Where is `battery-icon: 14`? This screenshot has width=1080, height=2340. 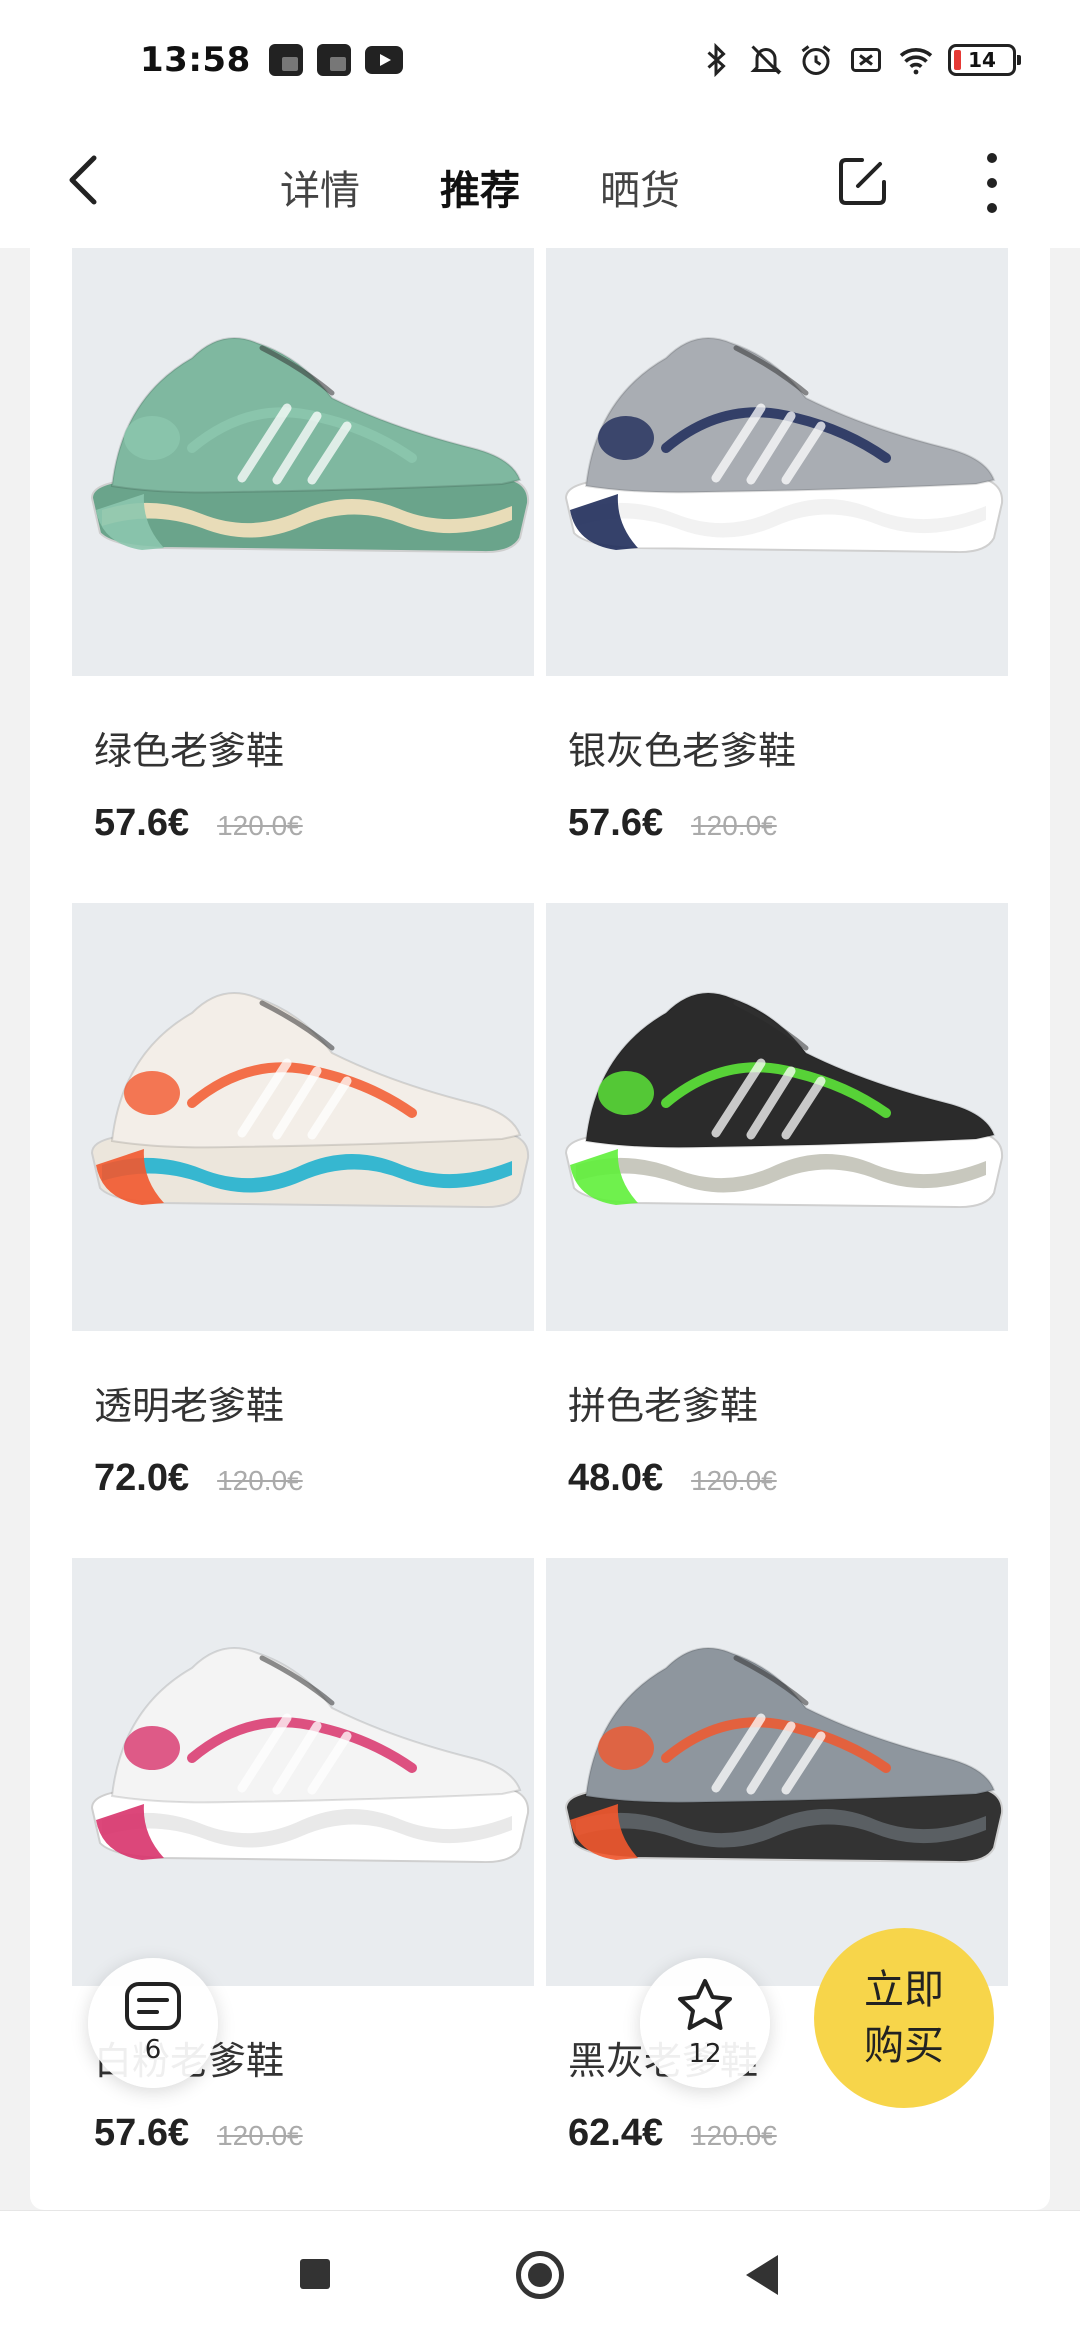
battery-icon: 14 is located at coordinates (984, 60).